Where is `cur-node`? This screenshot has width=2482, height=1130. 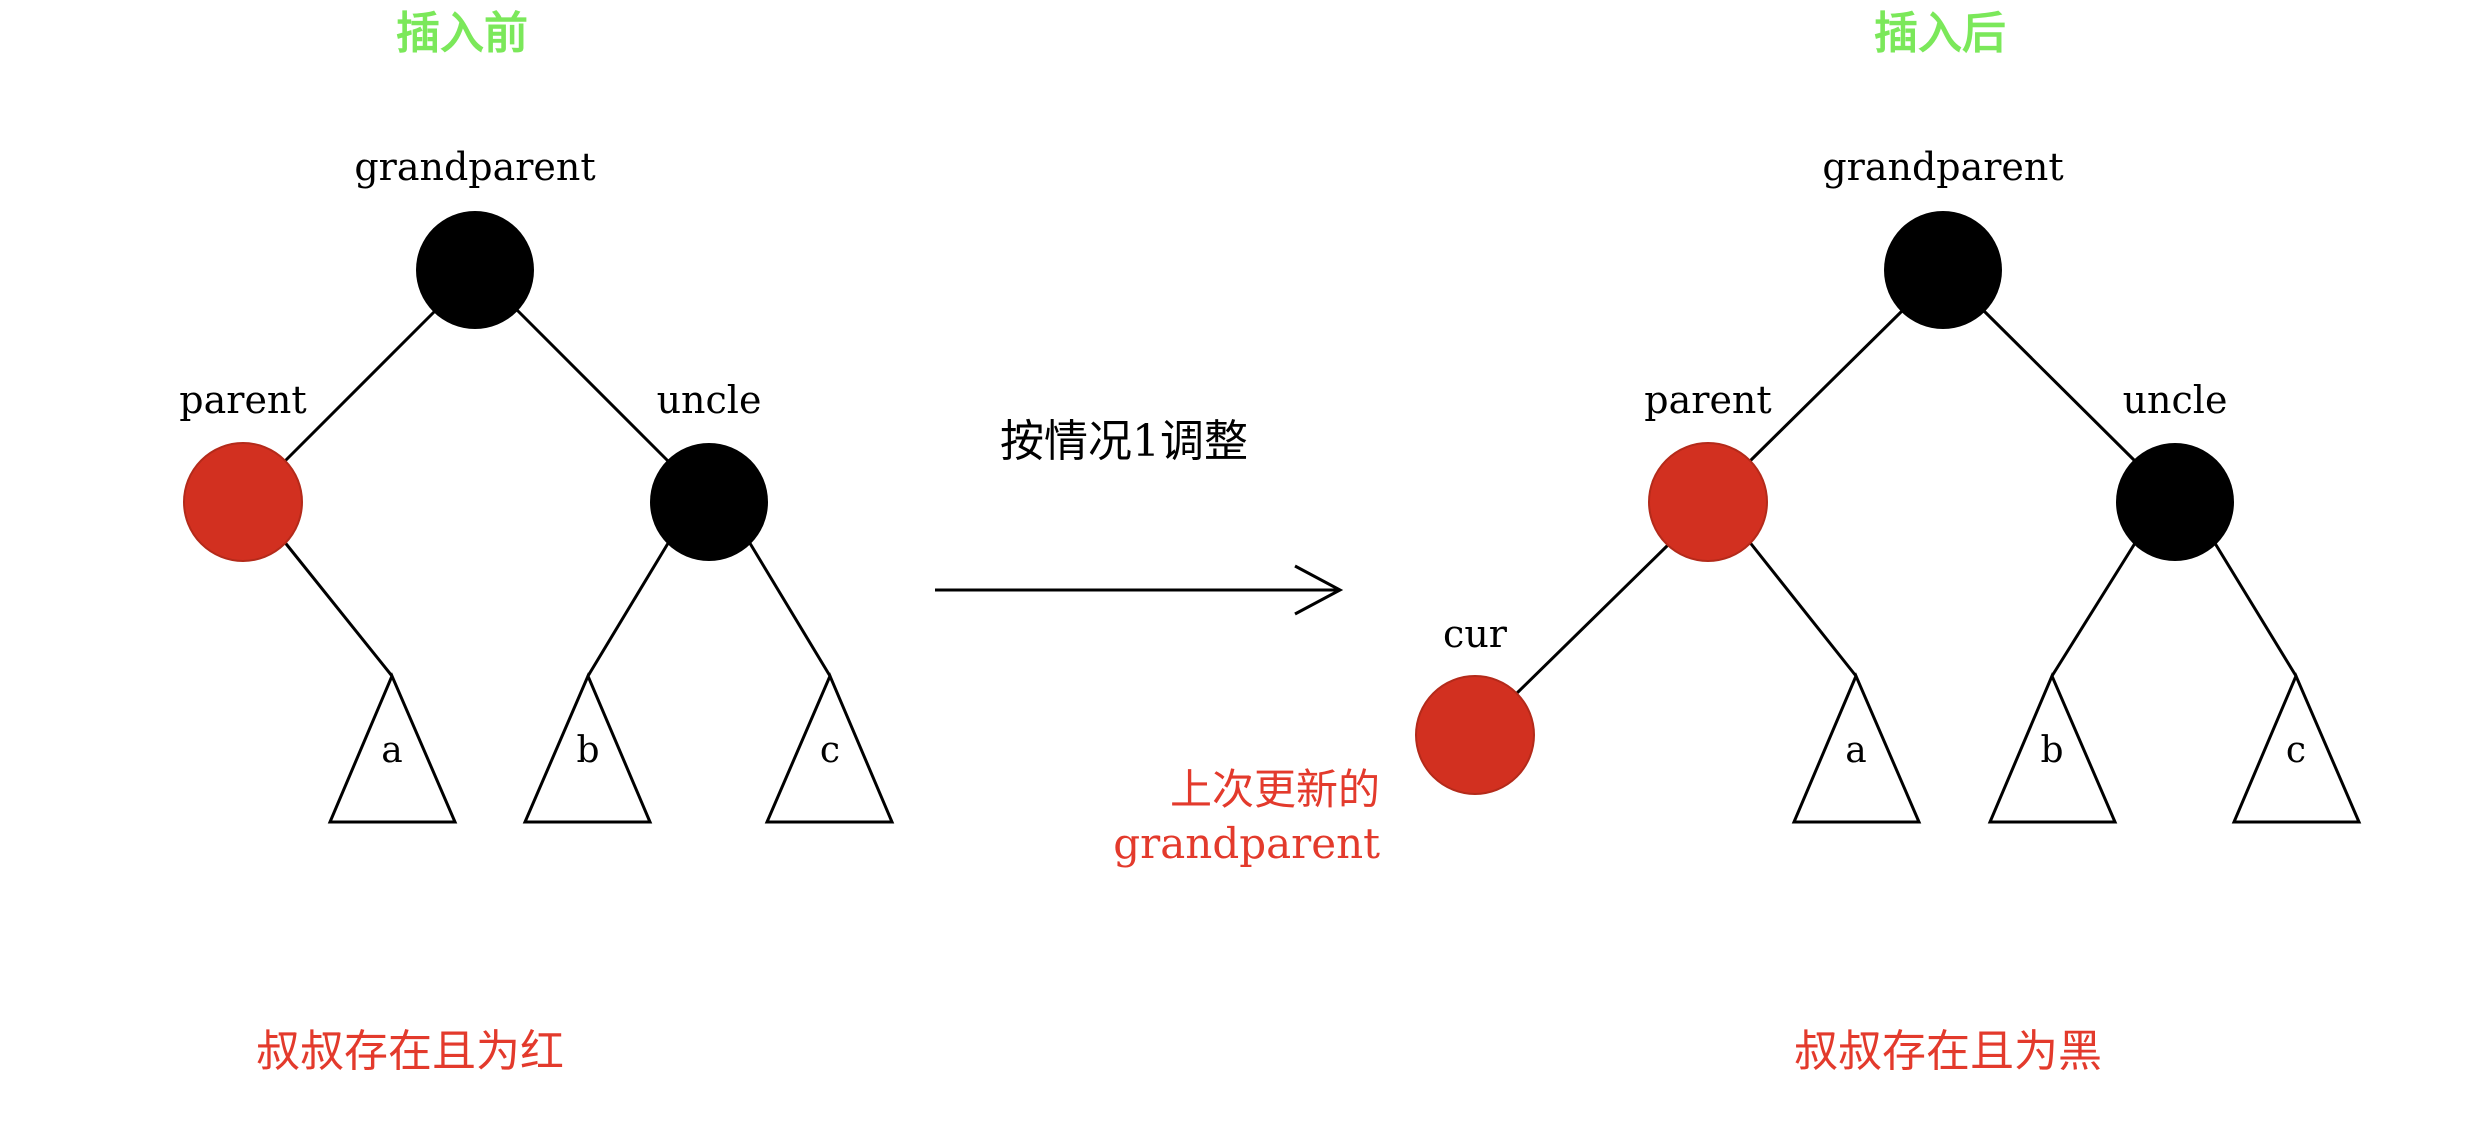
cur-node is located at coordinates (1475, 735).